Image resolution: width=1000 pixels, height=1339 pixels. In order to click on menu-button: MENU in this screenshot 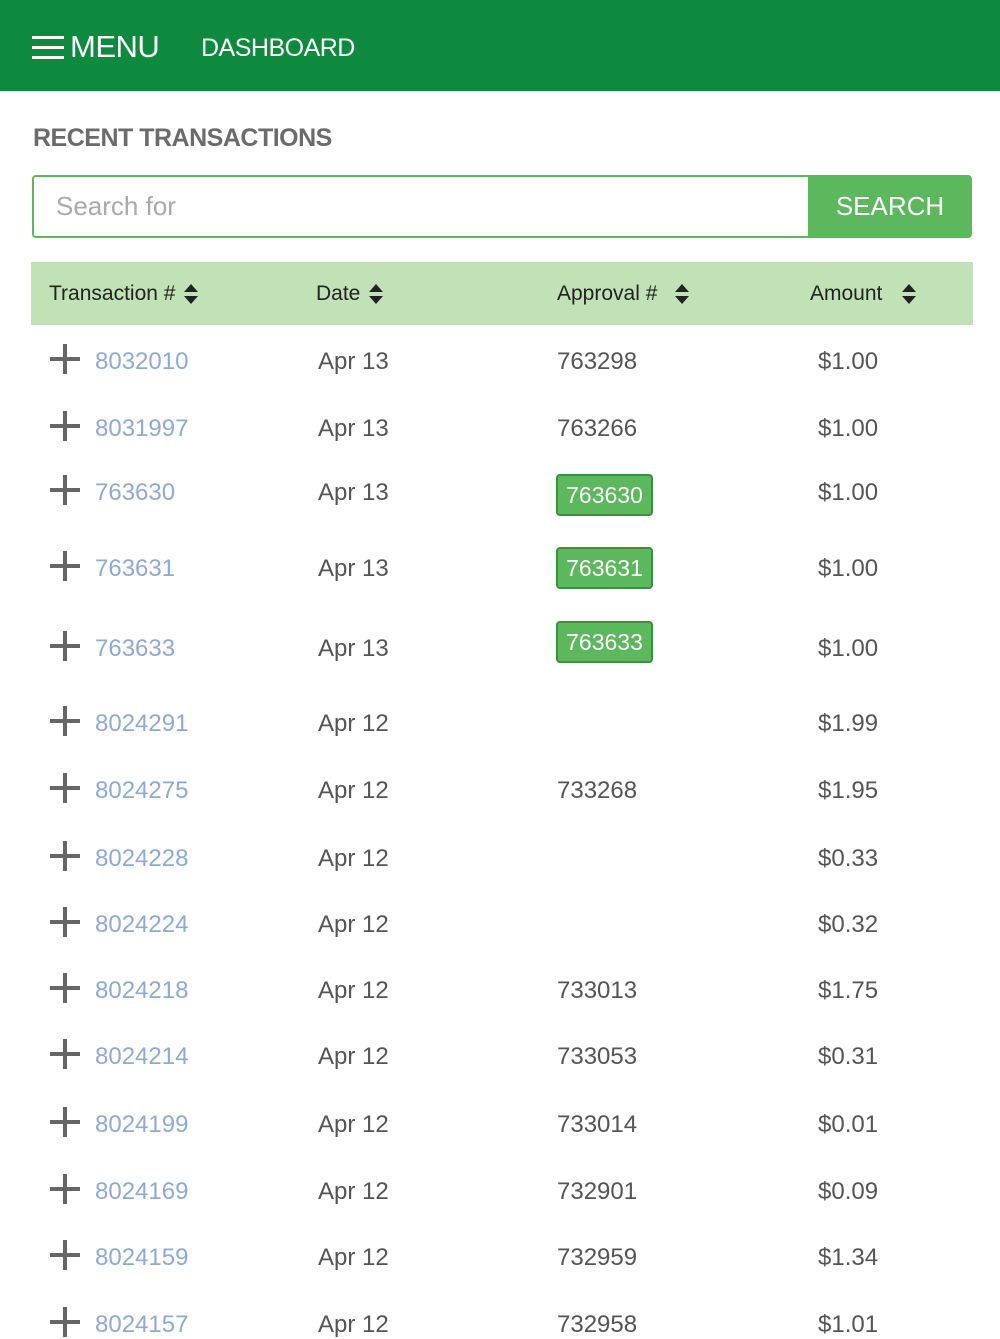, I will do `click(96, 46)`.